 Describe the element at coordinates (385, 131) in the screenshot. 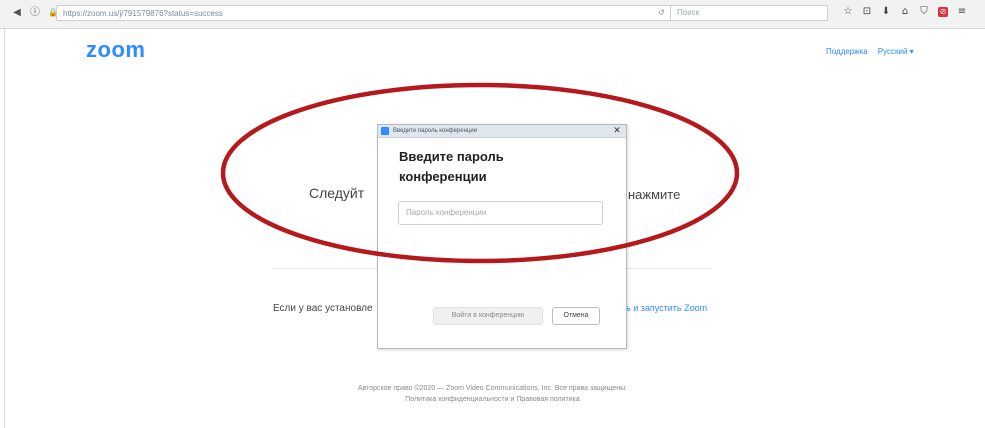

I see `zoom-app-icon` at that location.